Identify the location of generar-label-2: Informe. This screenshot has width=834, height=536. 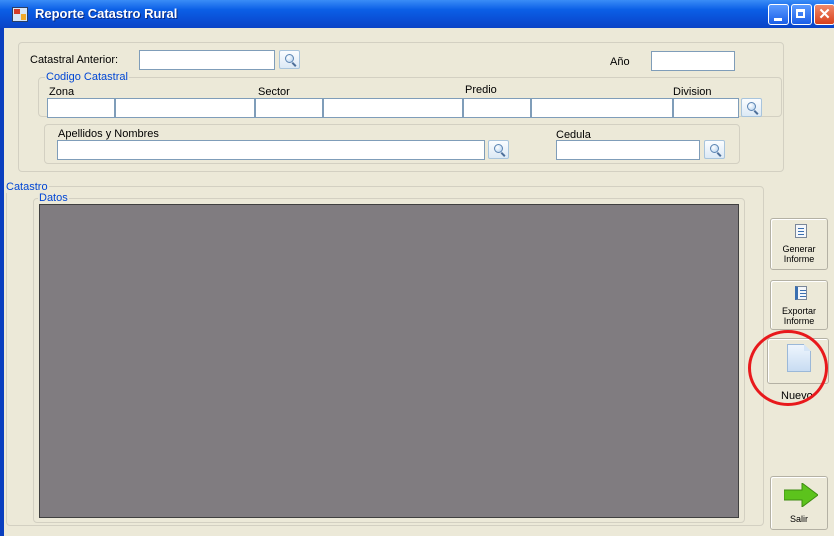
(799, 259).